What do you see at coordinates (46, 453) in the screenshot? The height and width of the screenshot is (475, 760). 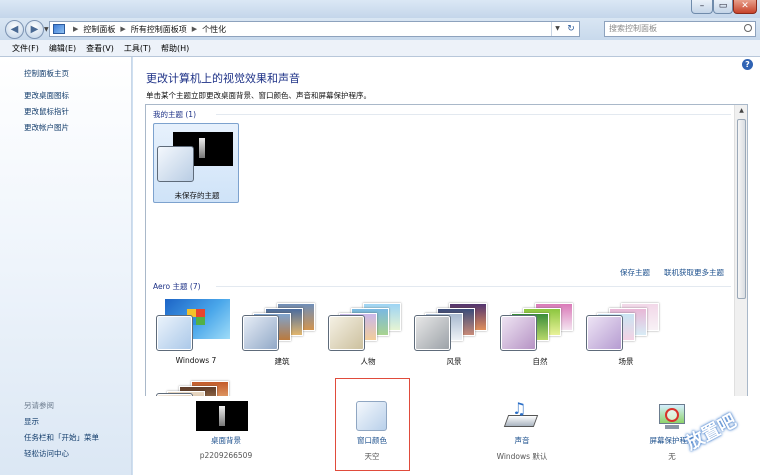 I see `see-also-ease-of-access: 轻松访问中心` at bounding box center [46, 453].